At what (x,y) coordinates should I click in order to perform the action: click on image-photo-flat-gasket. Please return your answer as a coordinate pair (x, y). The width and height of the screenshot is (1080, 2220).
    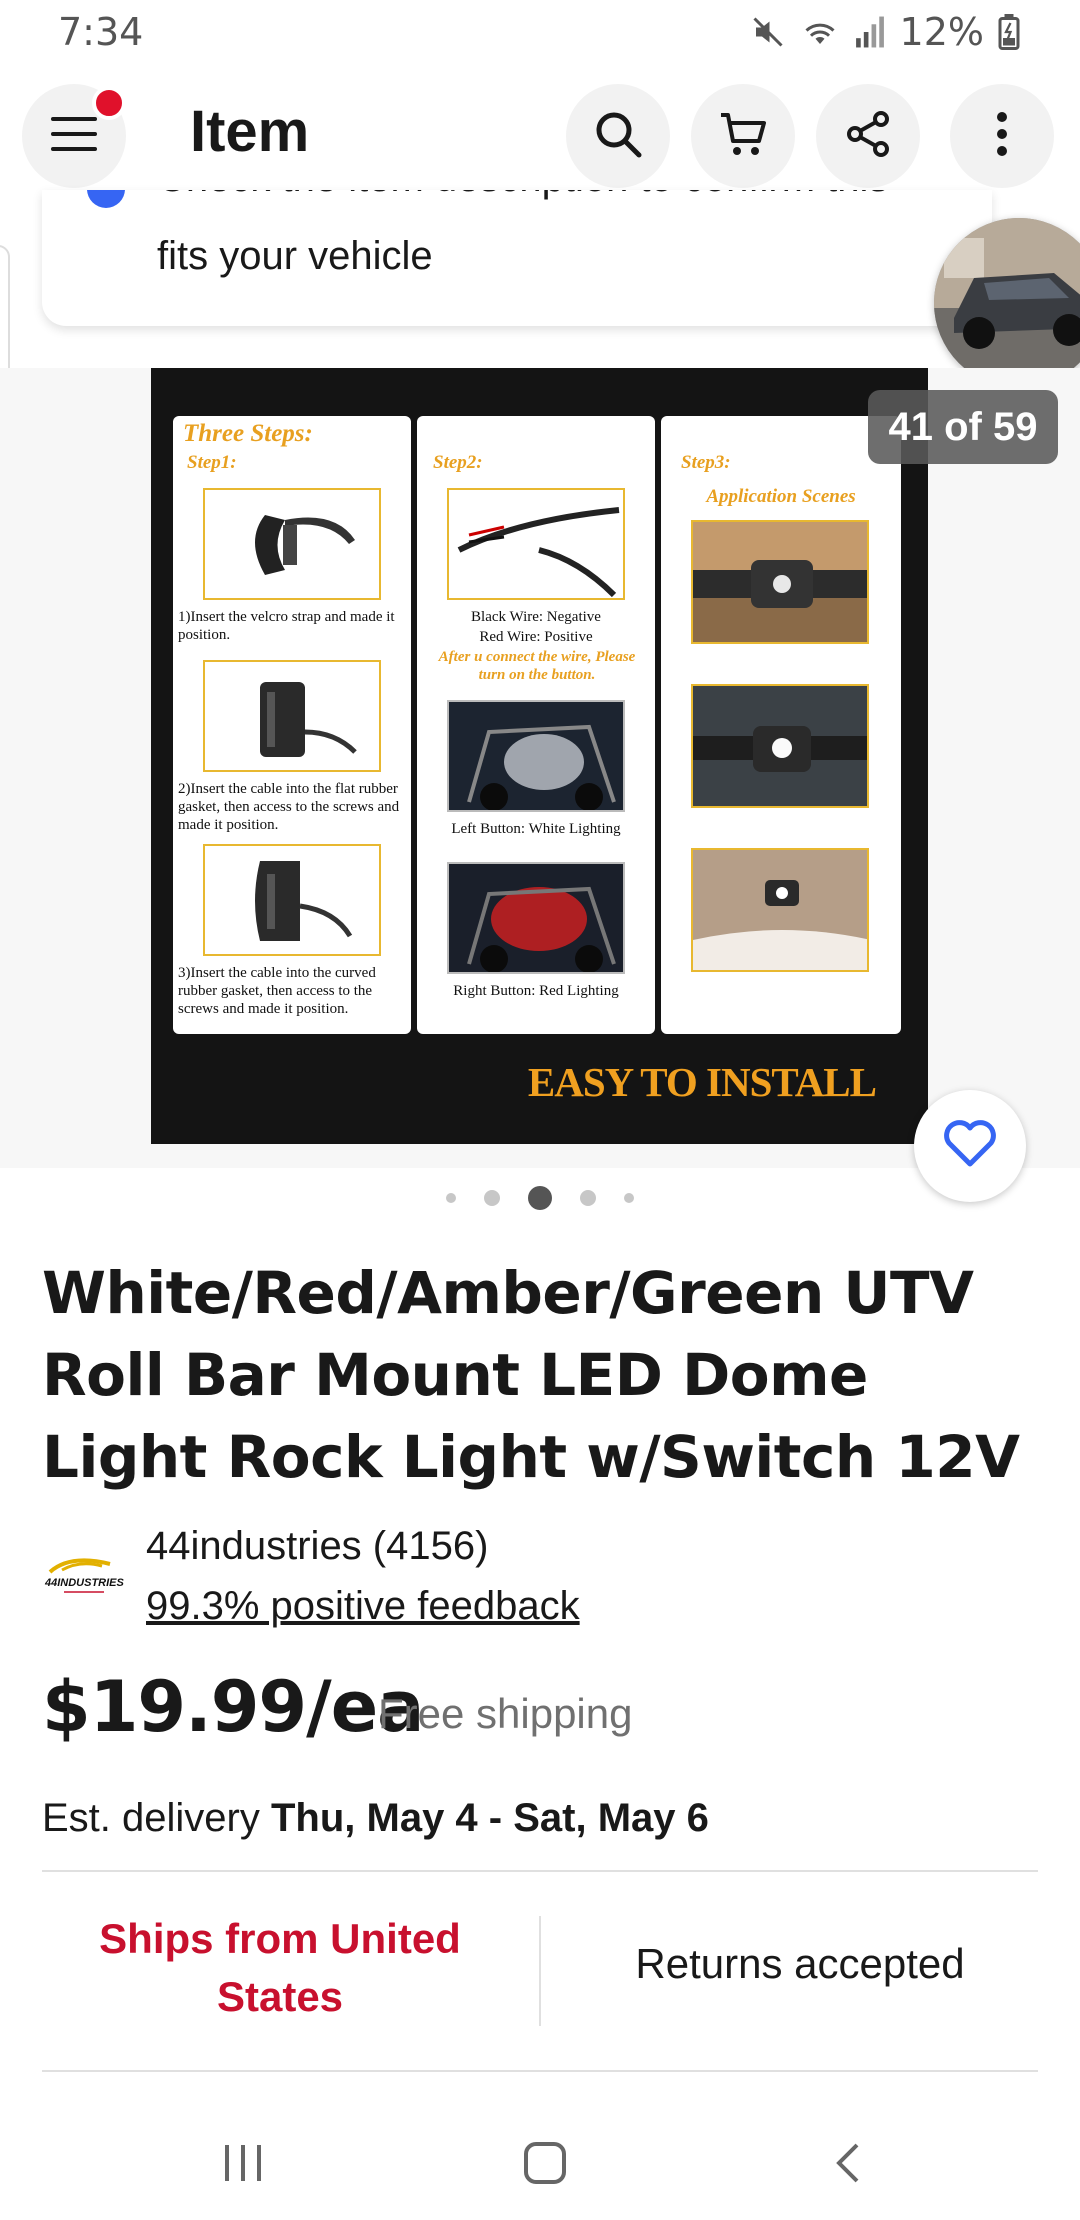
    Looking at the image, I should click on (292, 716).